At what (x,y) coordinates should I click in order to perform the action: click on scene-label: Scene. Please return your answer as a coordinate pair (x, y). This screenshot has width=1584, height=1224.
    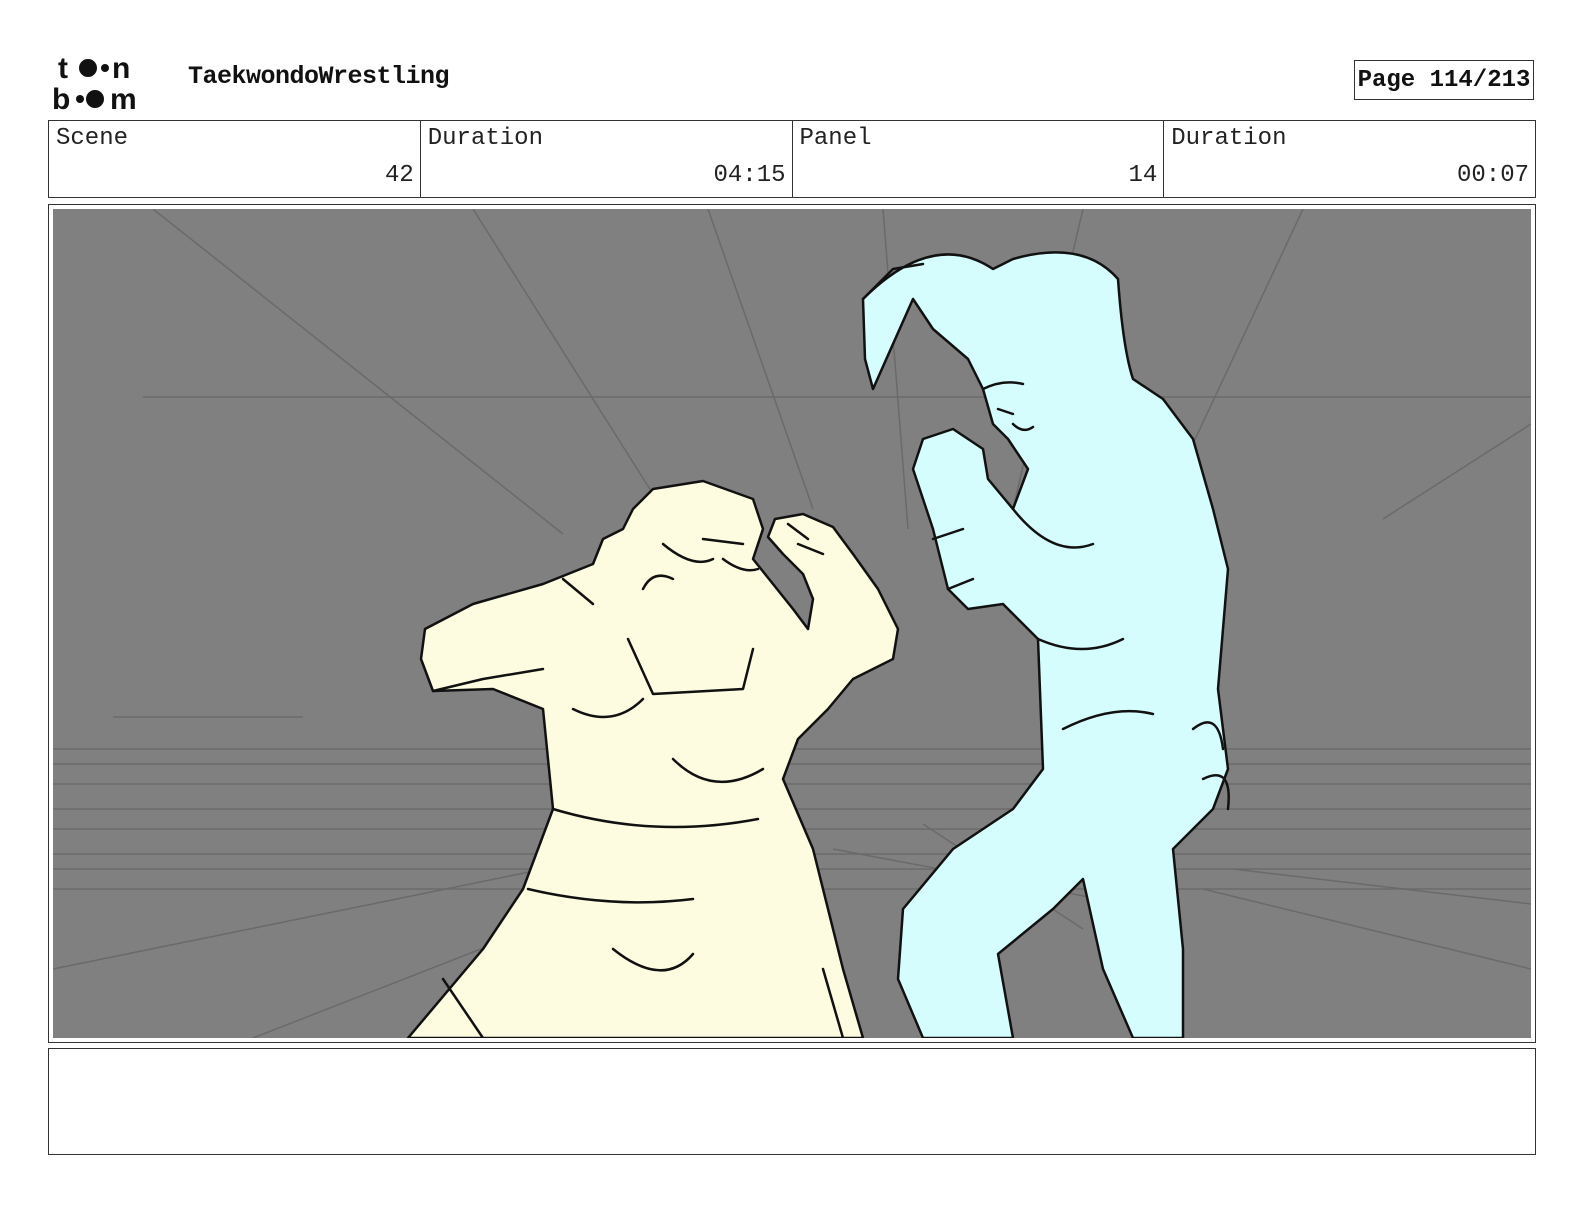
    Looking at the image, I should click on (92, 138).